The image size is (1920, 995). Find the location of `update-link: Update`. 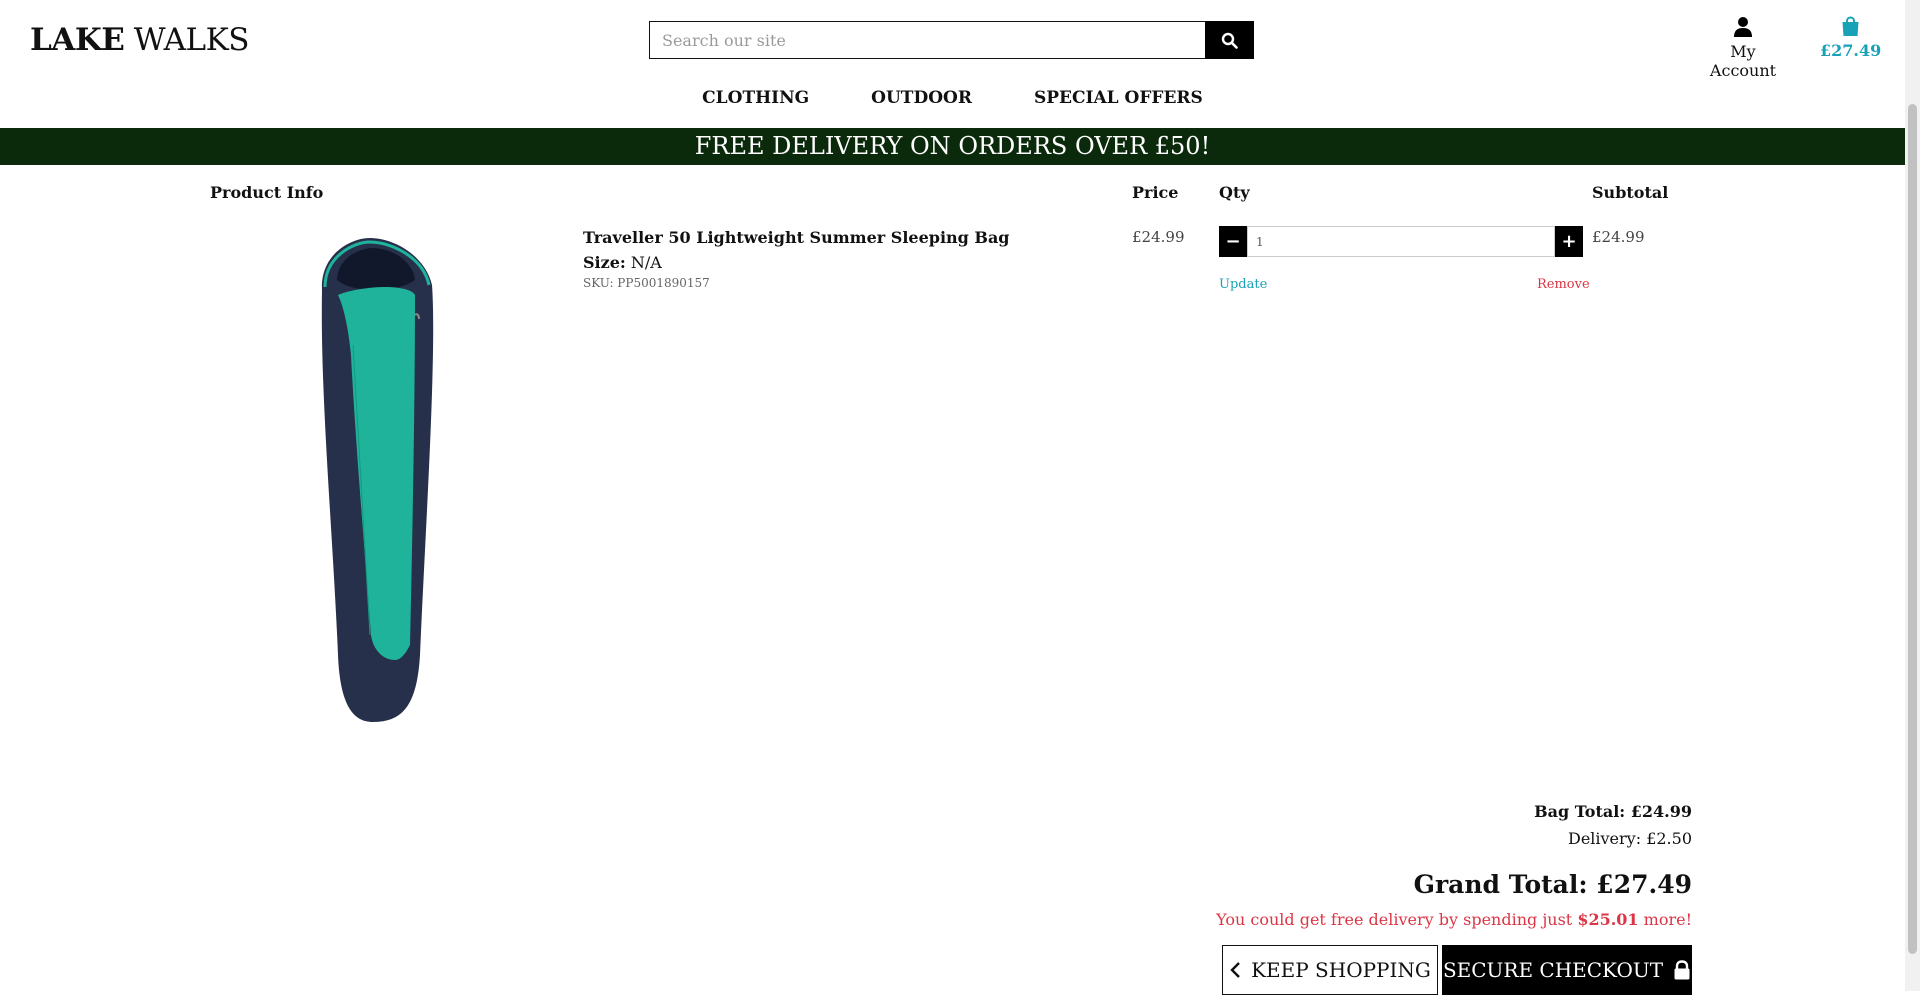

update-link: Update is located at coordinates (1243, 284).